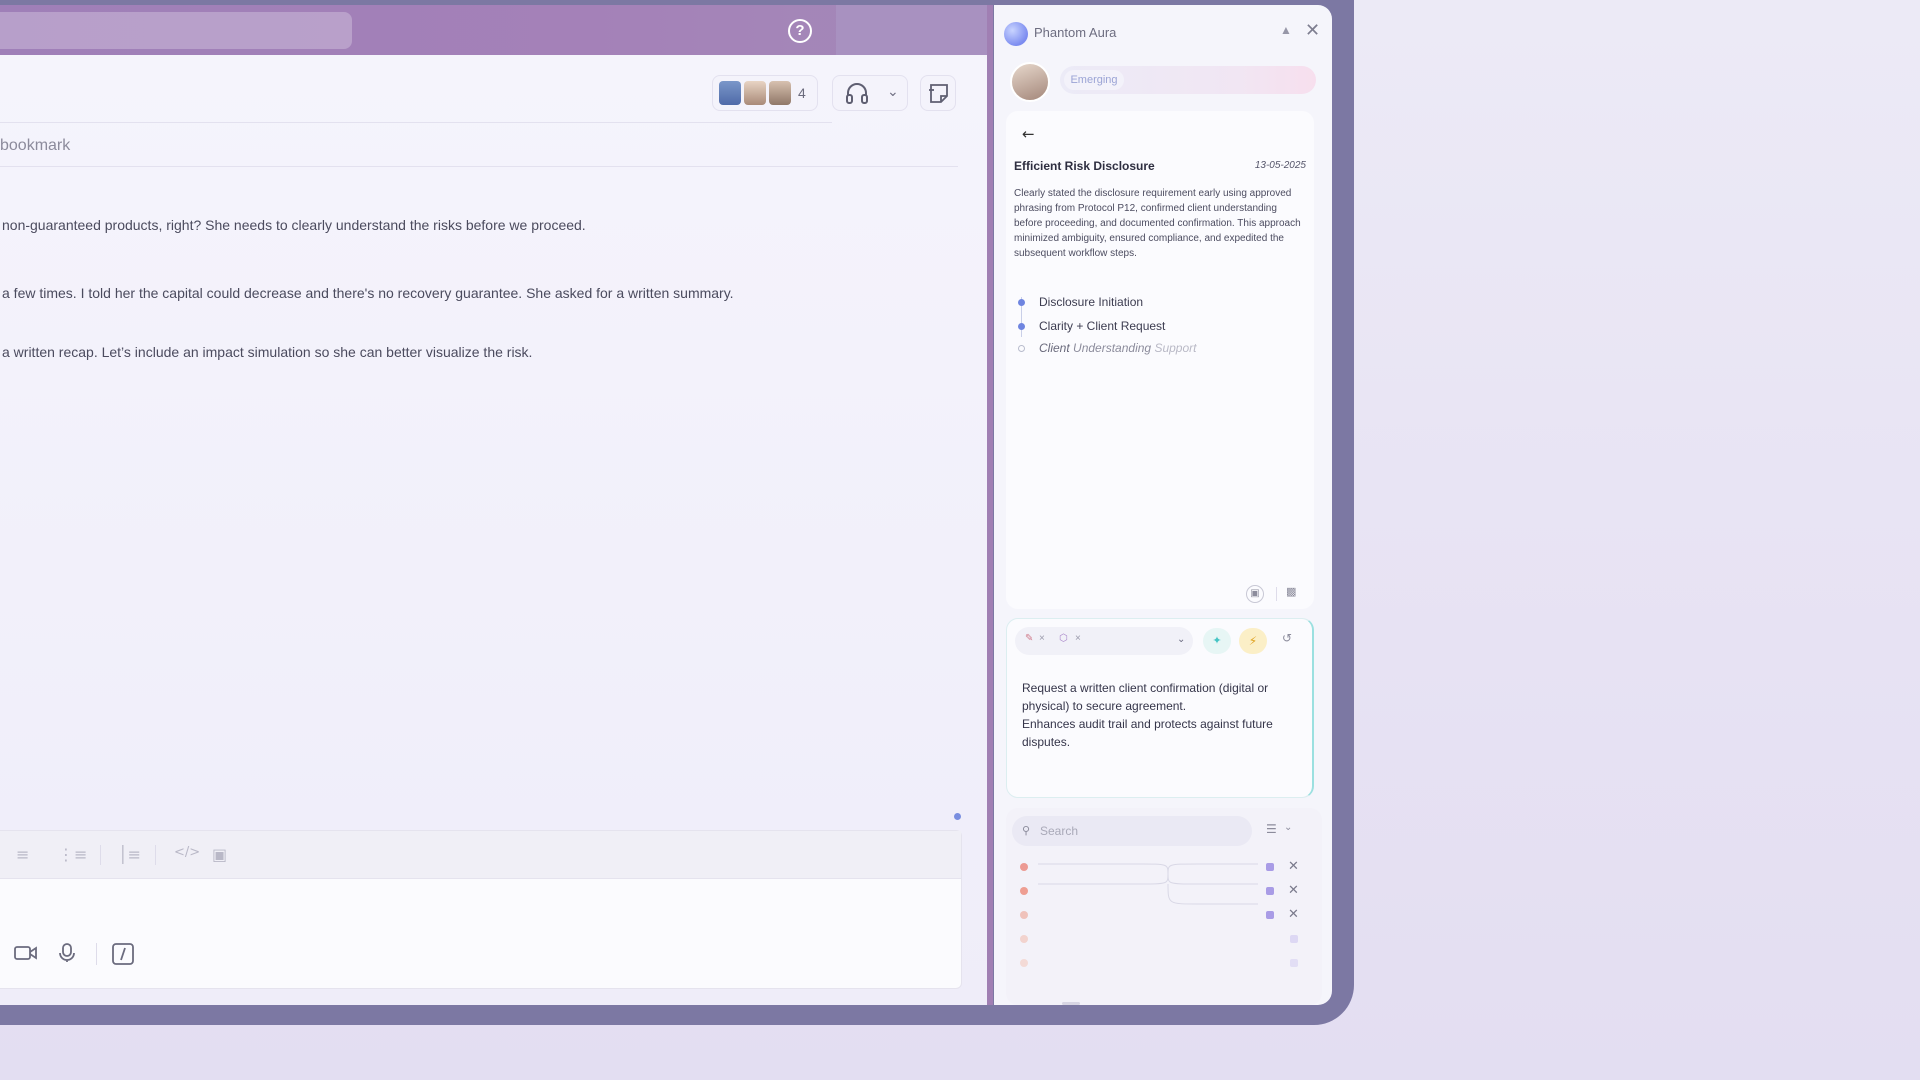 This screenshot has width=1920, height=1080. What do you see at coordinates (857, 93) in the screenshot?
I see `headphones-icon` at bounding box center [857, 93].